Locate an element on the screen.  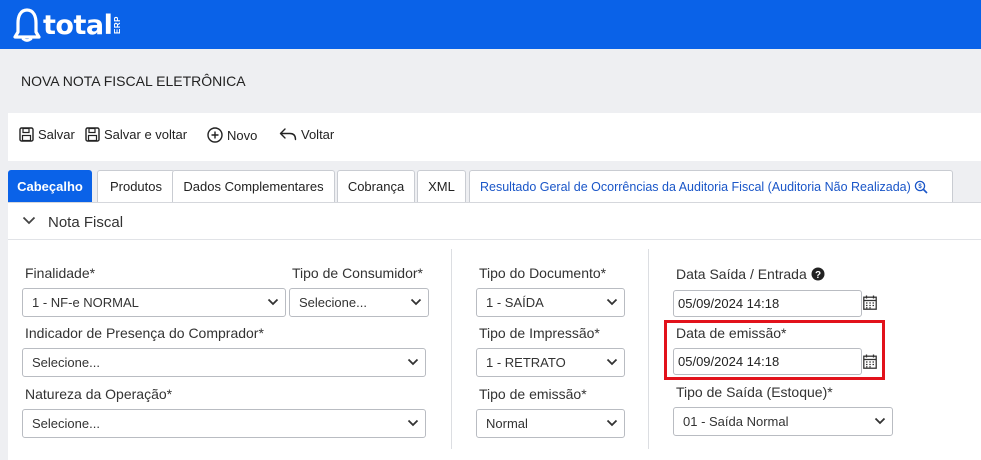
tab-label: Produtos is located at coordinates (136, 186).